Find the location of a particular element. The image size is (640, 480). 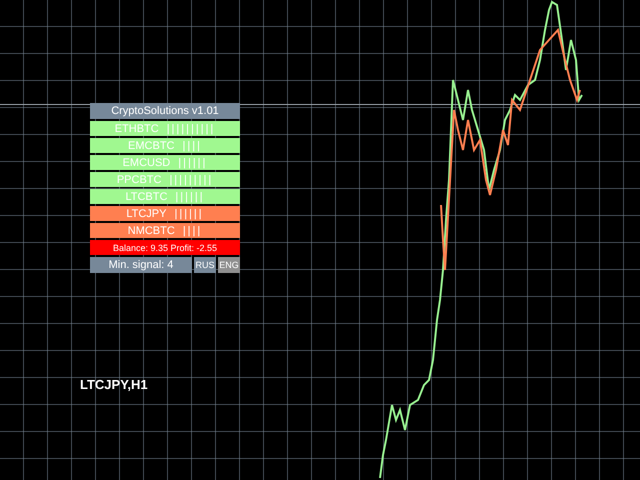

language-button: RUS is located at coordinates (205, 265).